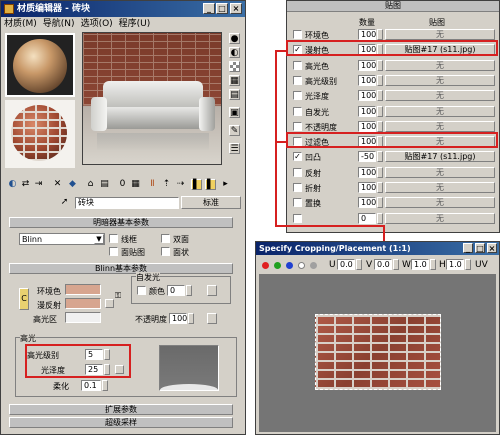  I want to click on v-spinner, so click(396, 264).